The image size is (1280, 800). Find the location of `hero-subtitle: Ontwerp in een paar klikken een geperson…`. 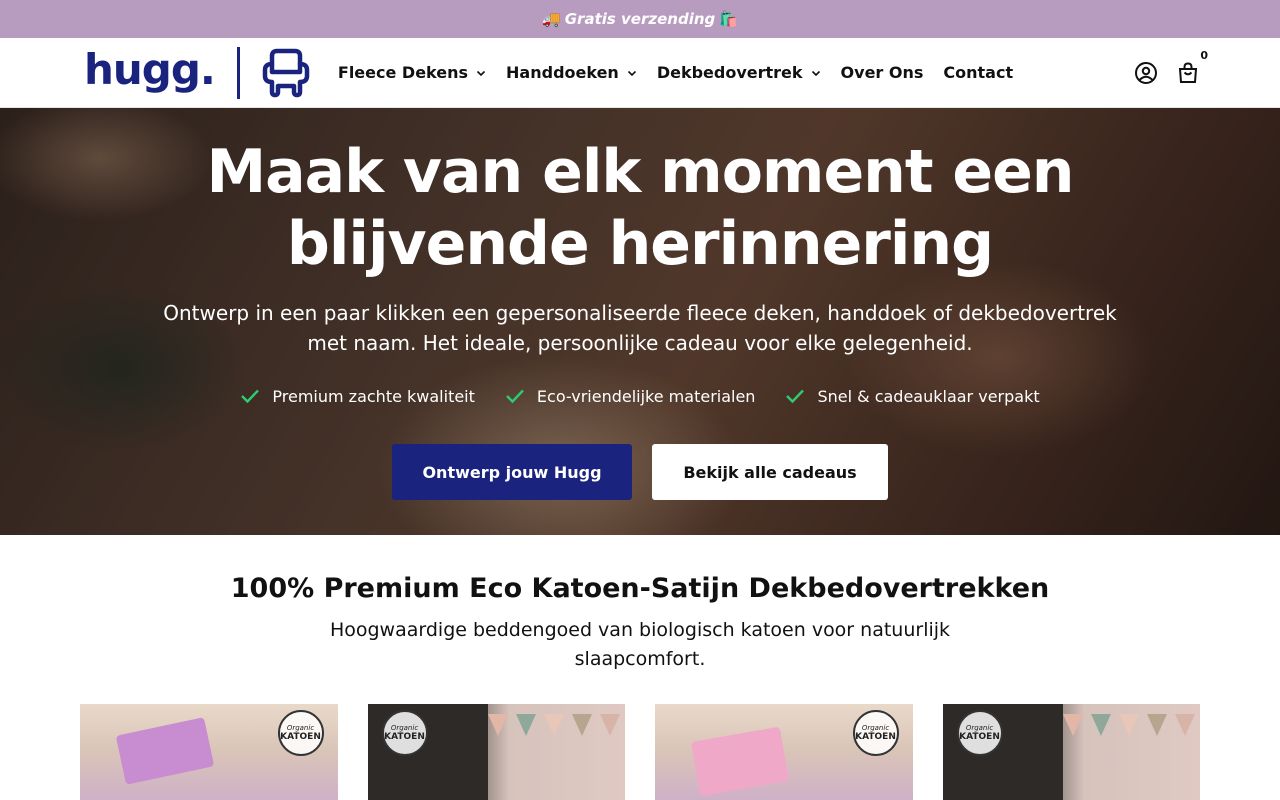

hero-subtitle: Ontwerp in een paar klikken een geperson… is located at coordinates (640, 328).